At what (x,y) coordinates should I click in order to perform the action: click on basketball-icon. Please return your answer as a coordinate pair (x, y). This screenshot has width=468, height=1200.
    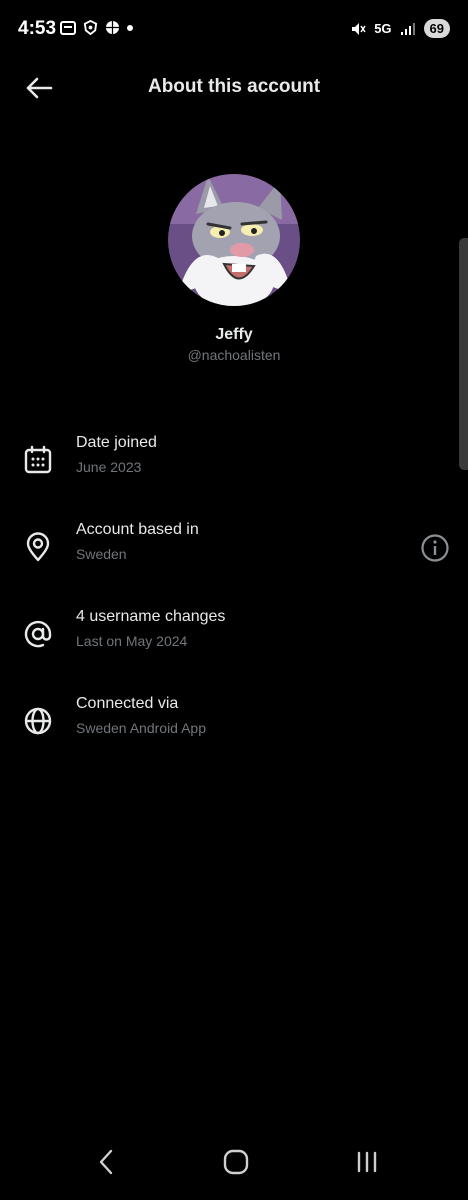
    Looking at the image, I should click on (112, 27).